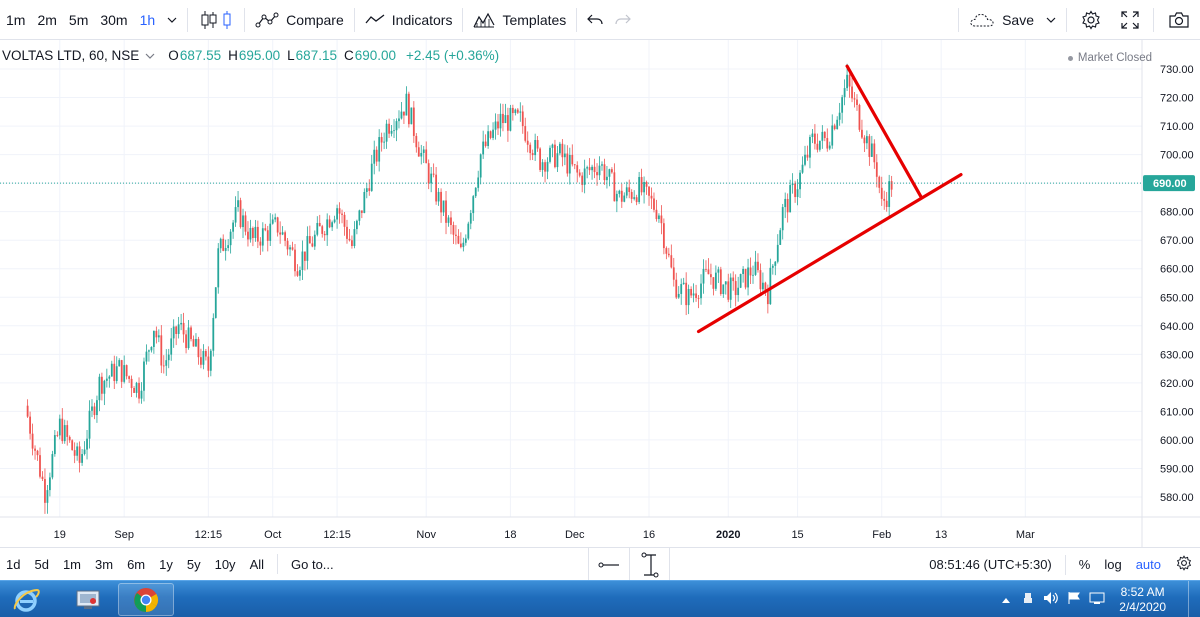 This screenshot has width=1200, height=617. What do you see at coordinates (104, 564) in the screenshot?
I see `range-3m: 3m` at bounding box center [104, 564].